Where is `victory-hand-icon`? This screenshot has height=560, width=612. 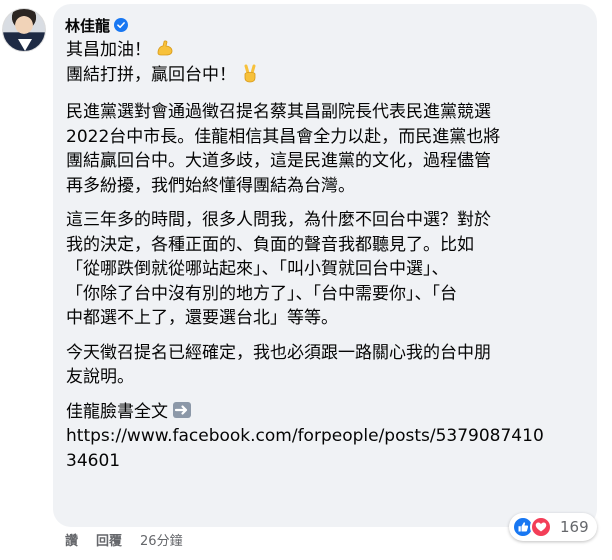 victory-hand-icon is located at coordinates (250, 73).